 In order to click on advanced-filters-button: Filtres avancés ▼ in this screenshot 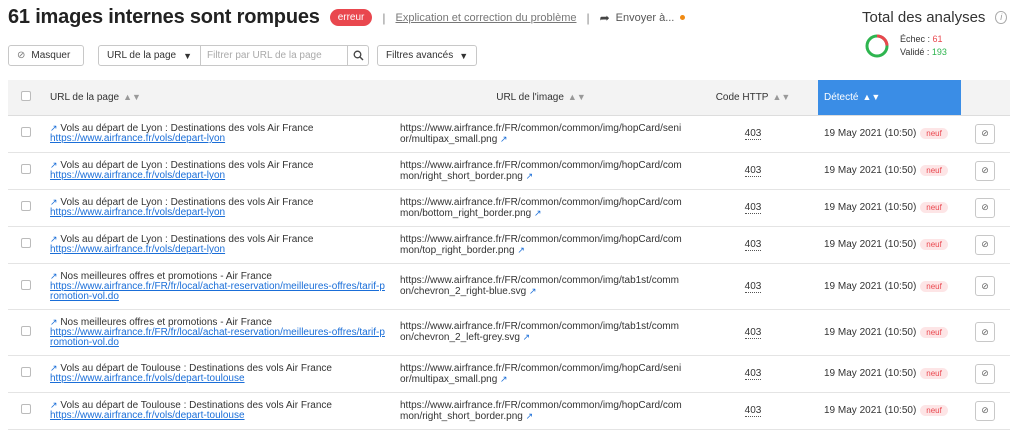, I will do `click(427, 55)`.